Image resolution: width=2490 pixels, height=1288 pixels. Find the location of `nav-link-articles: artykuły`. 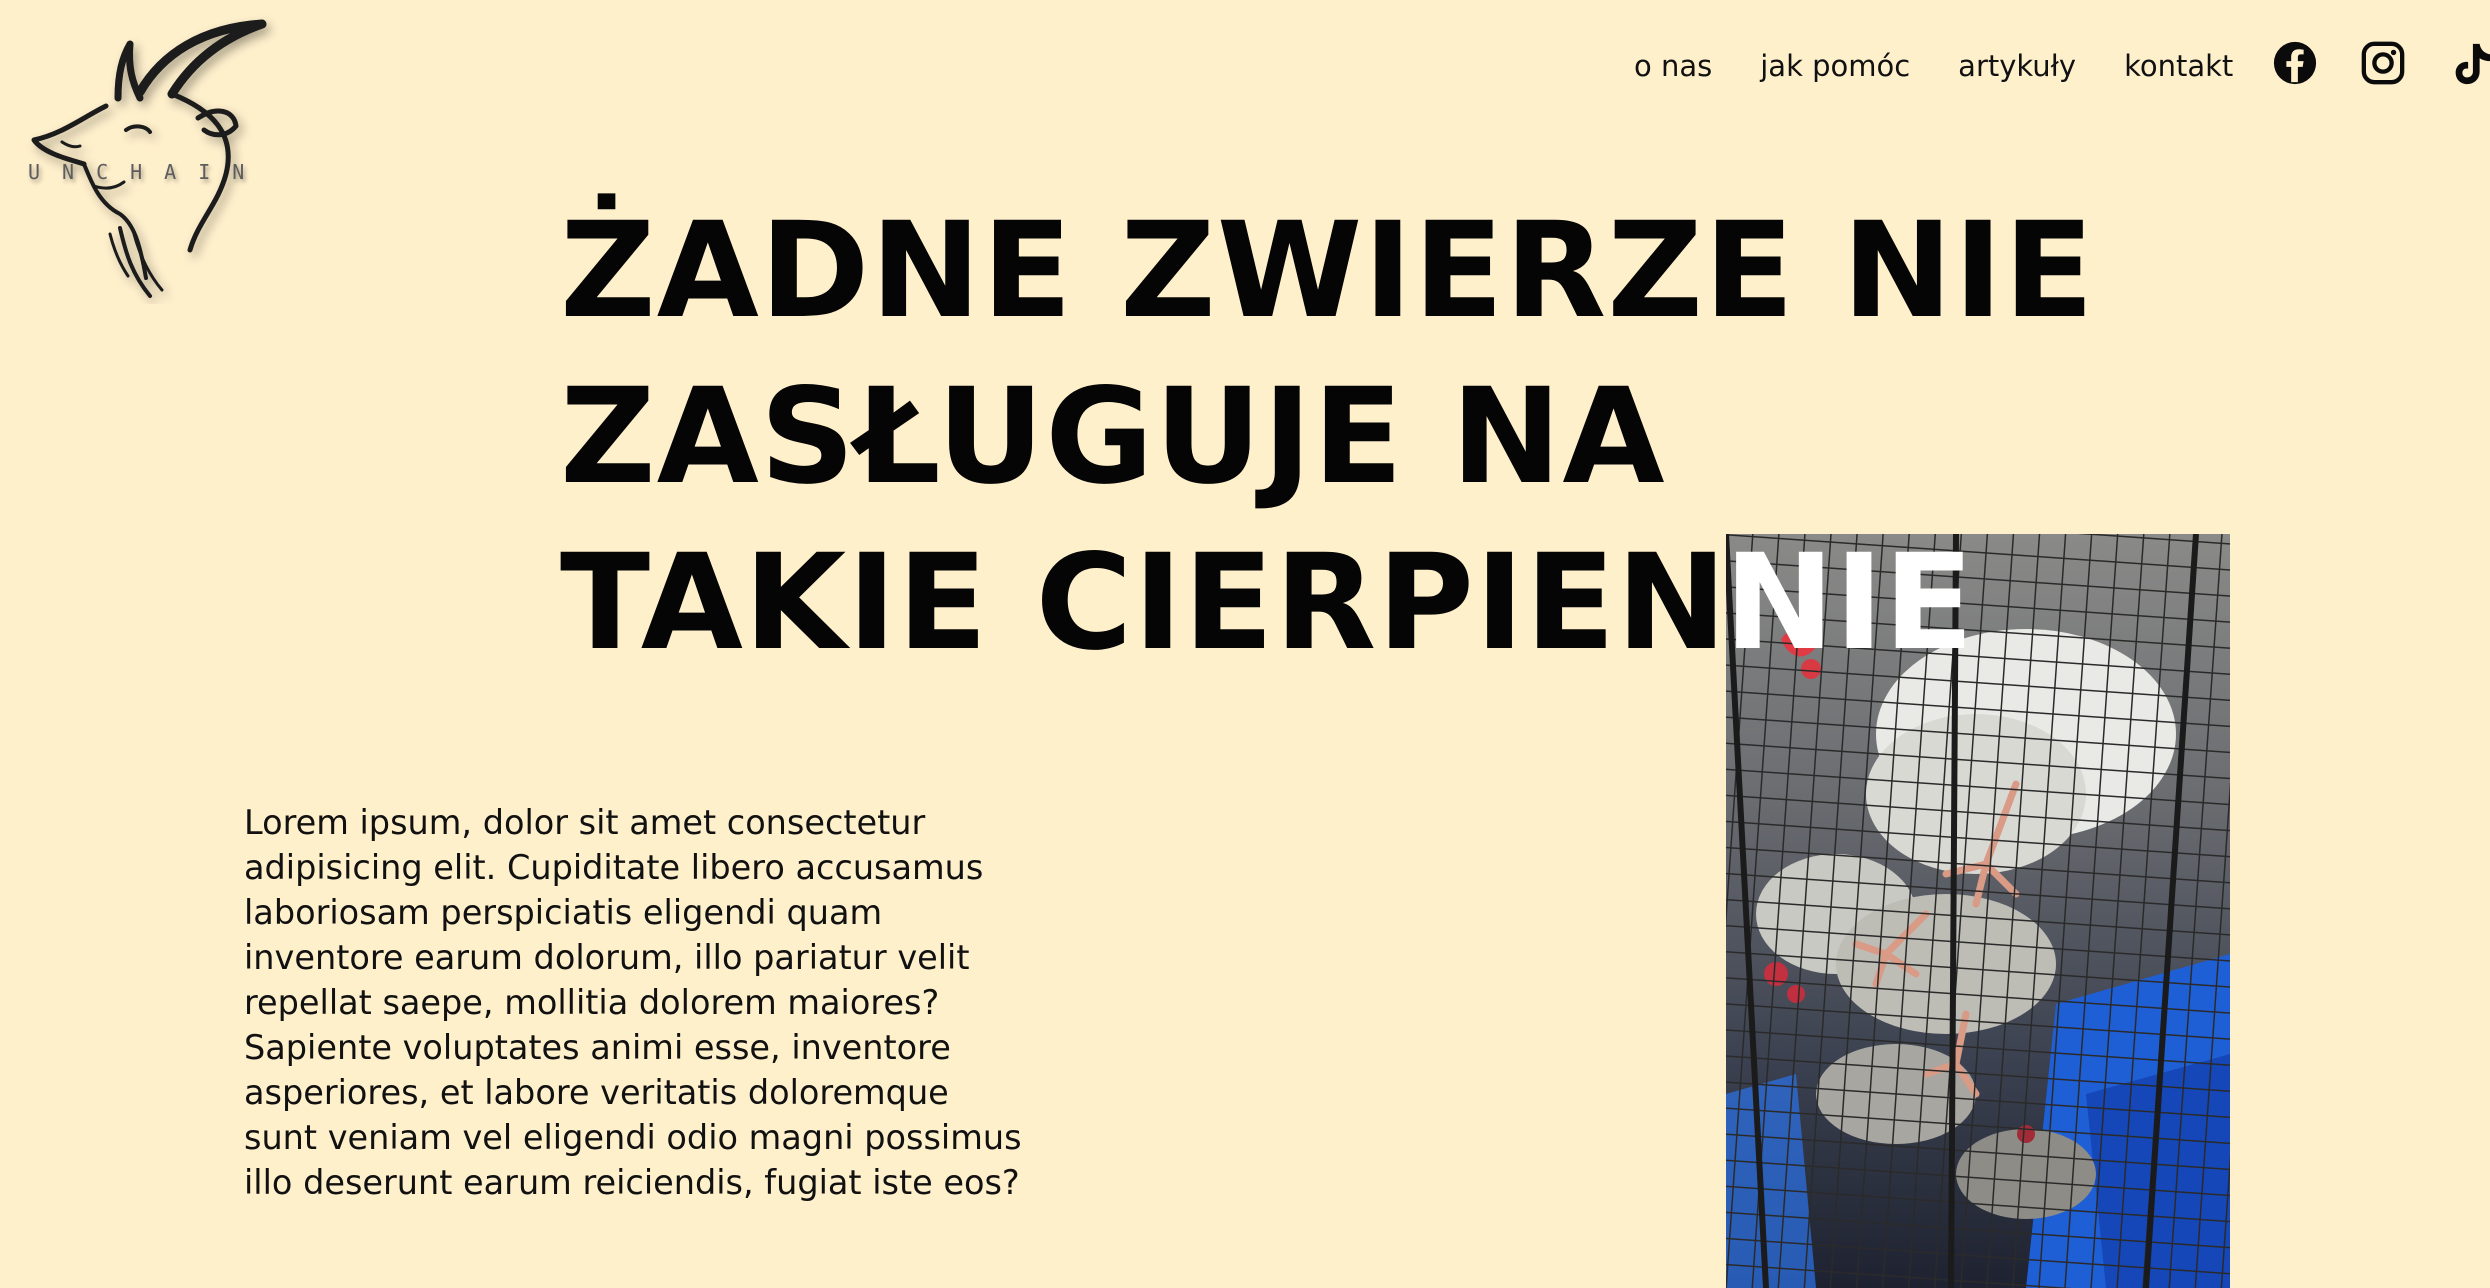

nav-link-articles: artykuły is located at coordinates (2017, 66).